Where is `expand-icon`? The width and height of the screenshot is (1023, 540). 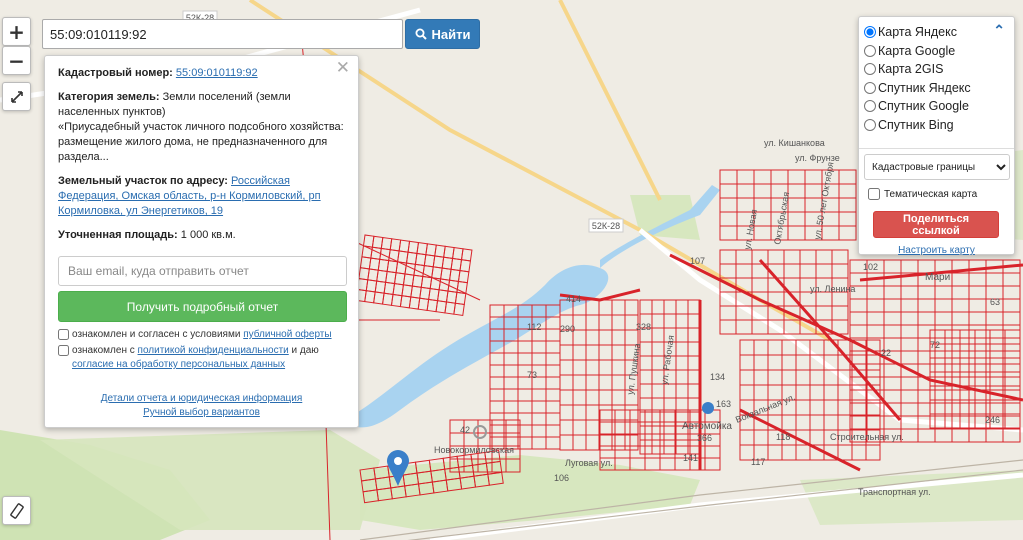 expand-icon is located at coordinates (16, 96).